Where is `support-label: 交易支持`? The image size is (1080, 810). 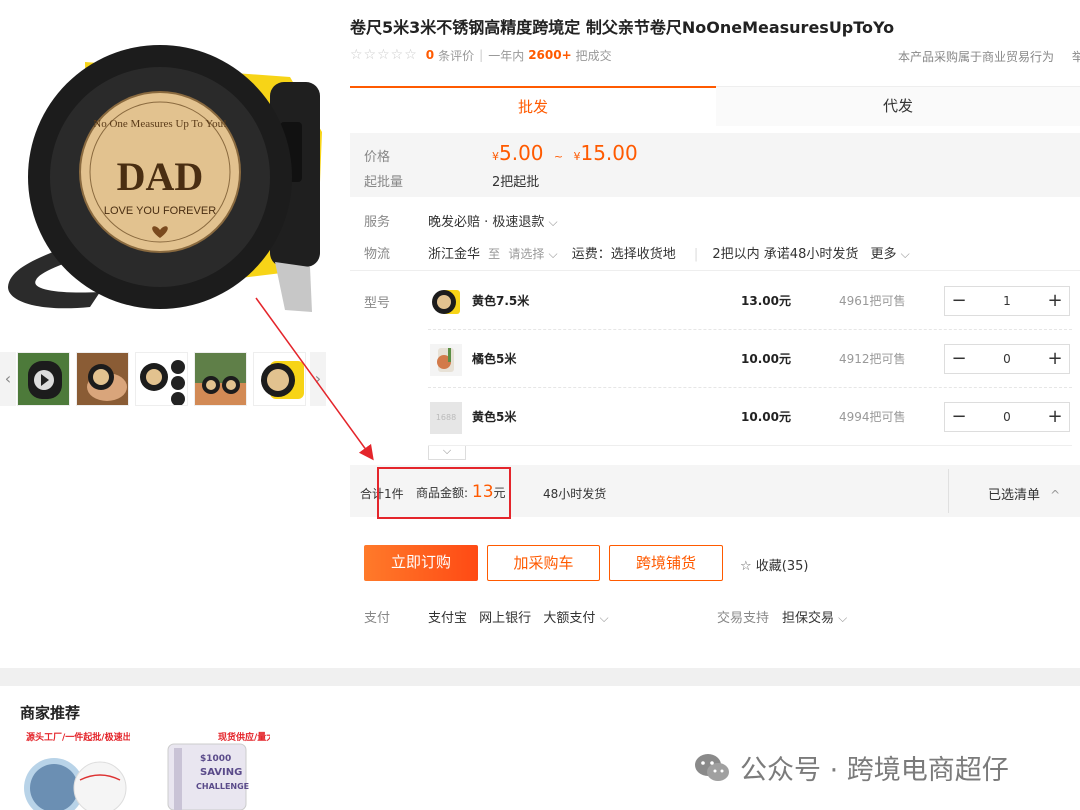
support-label: 交易支持 is located at coordinates (743, 618).